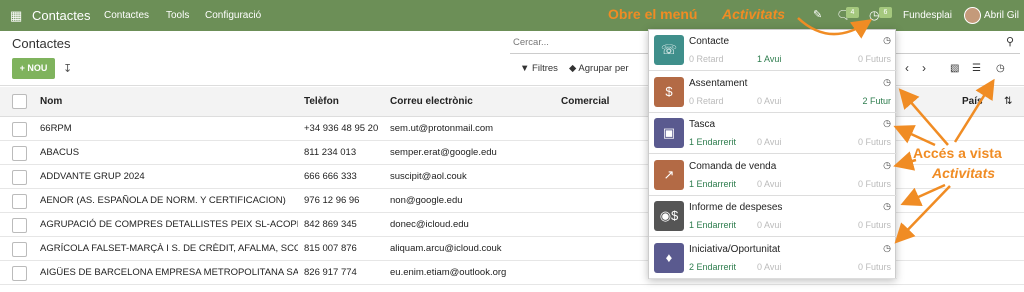 Image resolution: width=1024 pixels, height=292 pixels. I want to click on arrow-to-activity-view, so click(974, 110).